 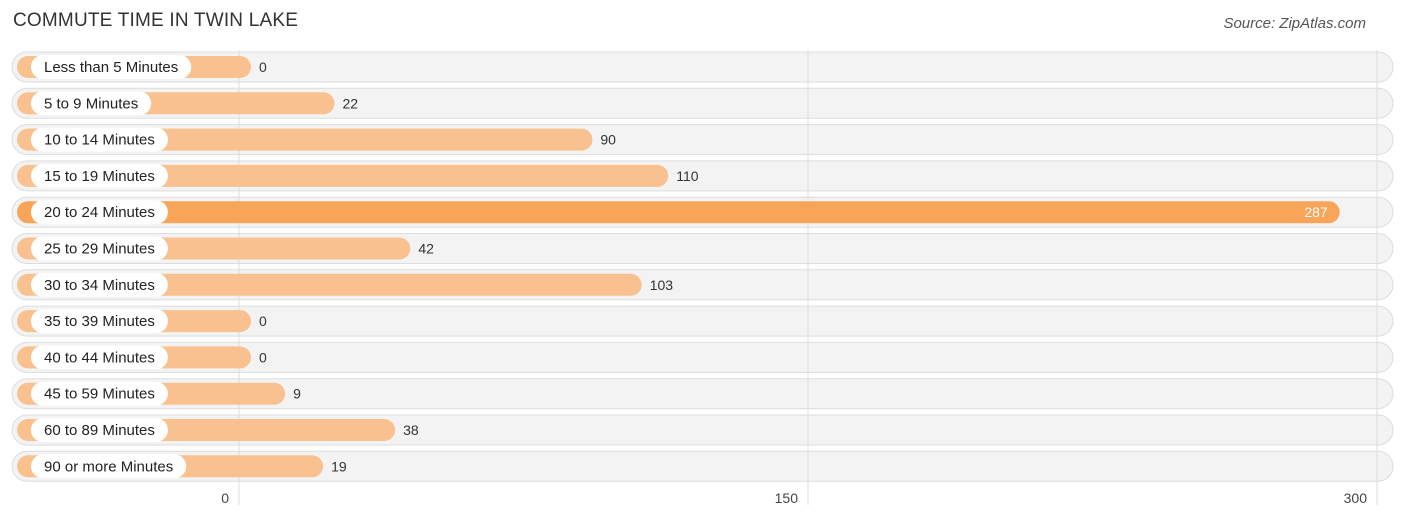 I want to click on category-label: 5 to 9 Minutes, so click(x=91, y=103).